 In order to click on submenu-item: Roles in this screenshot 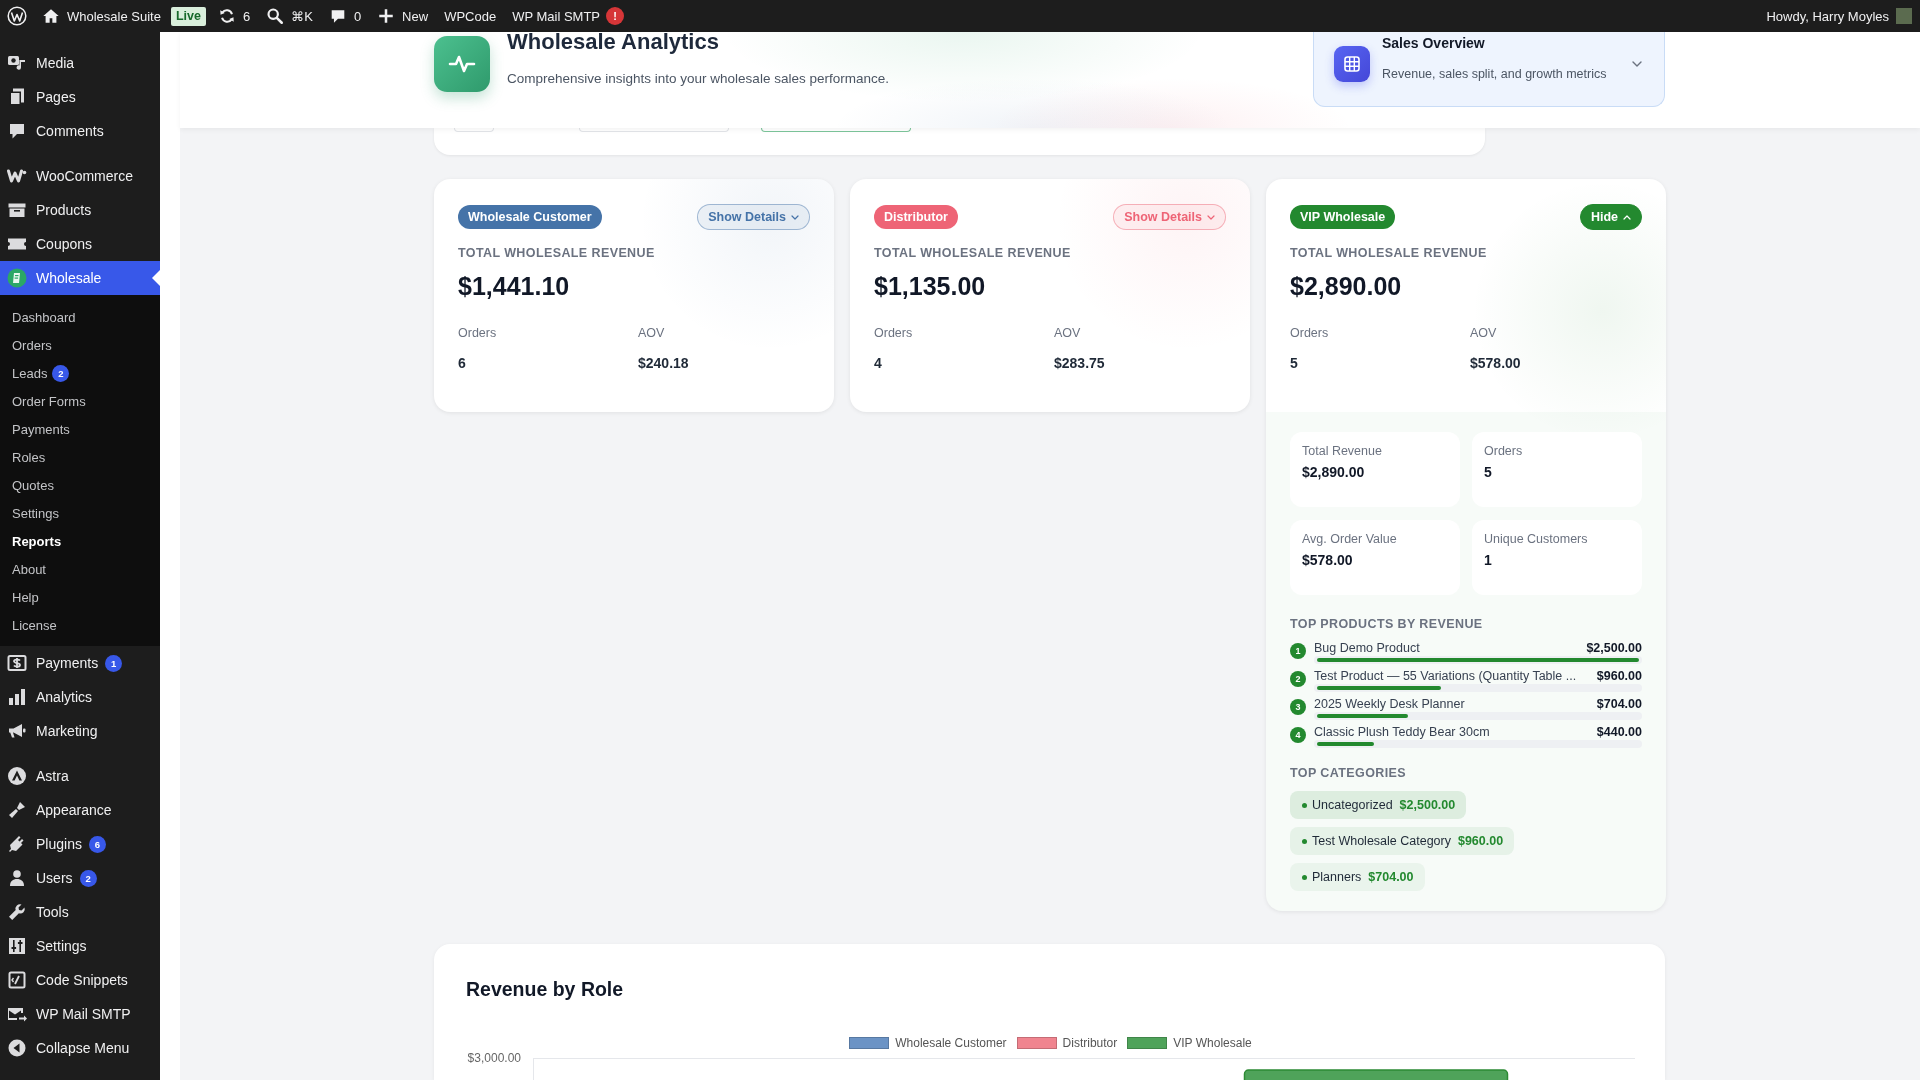, I will do `click(80, 457)`.